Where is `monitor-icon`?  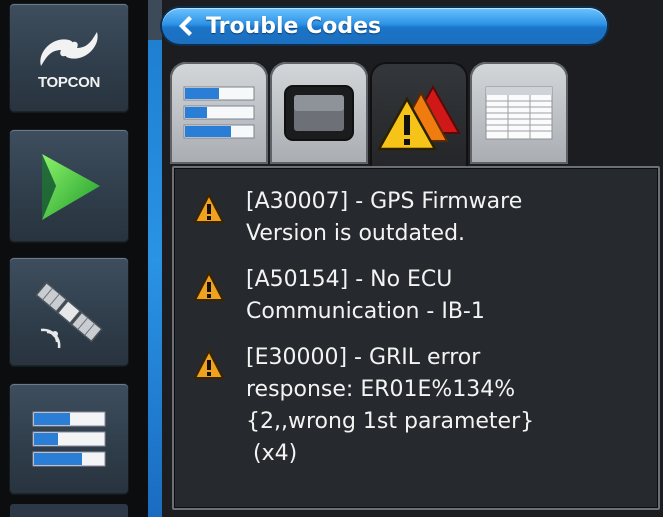 monitor-icon is located at coordinates (319, 113).